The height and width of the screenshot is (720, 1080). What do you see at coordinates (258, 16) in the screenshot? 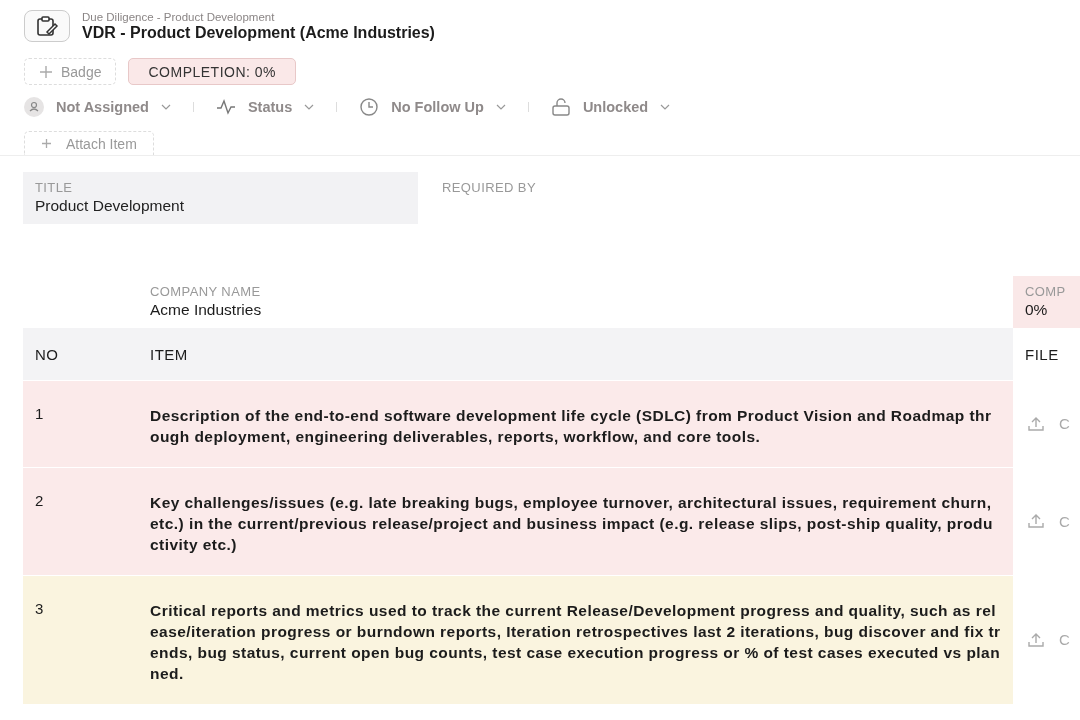
I see `breadcrumb: Due Diligence - Product Development` at bounding box center [258, 16].